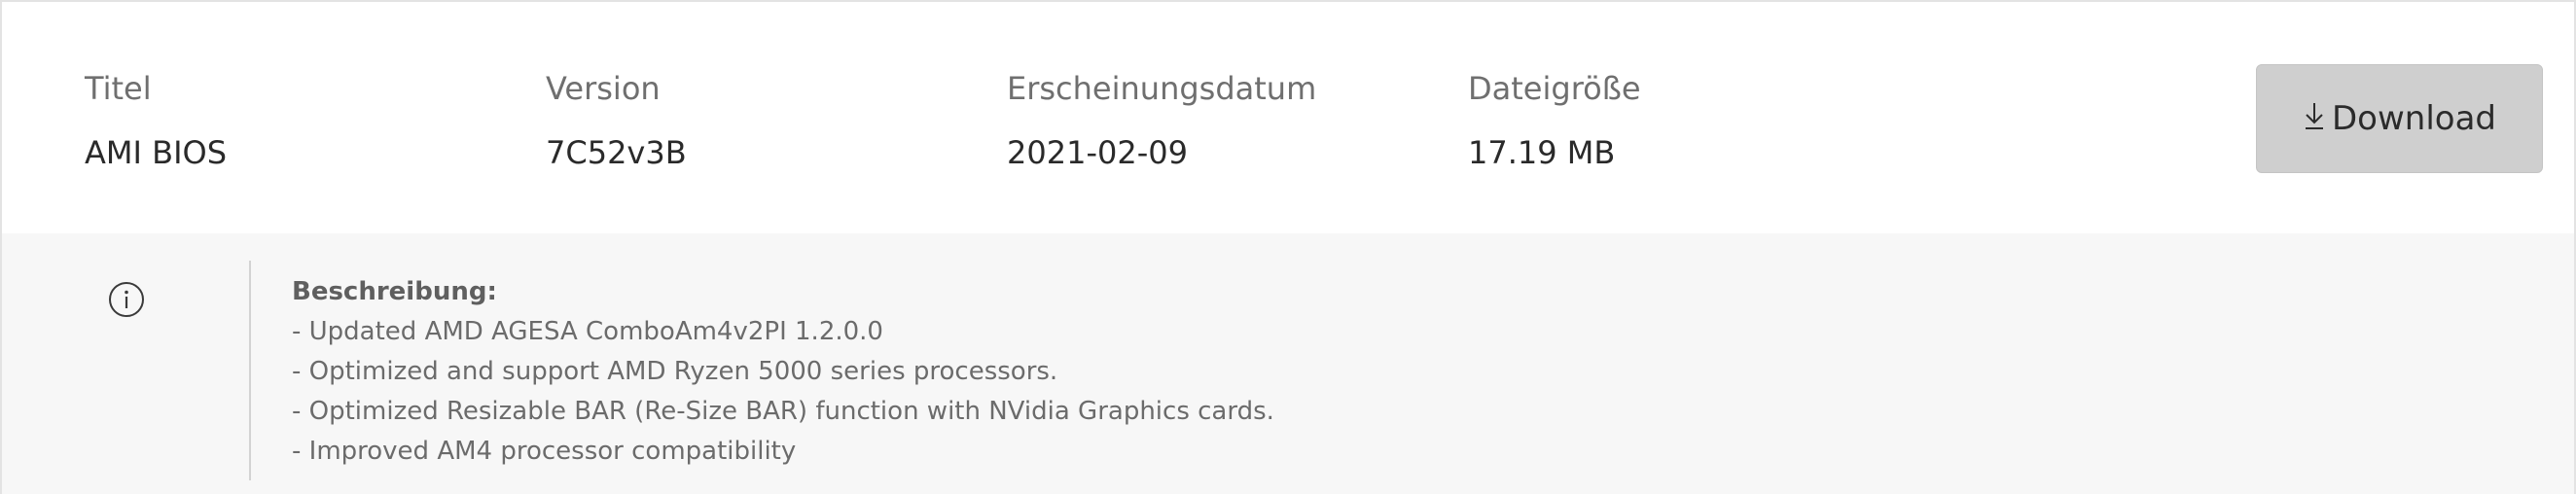 The image size is (2576, 494). What do you see at coordinates (1162, 88) in the screenshot?
I see `release-date-label: Erscheinungsdatum` at bounding box center [1162, 88].